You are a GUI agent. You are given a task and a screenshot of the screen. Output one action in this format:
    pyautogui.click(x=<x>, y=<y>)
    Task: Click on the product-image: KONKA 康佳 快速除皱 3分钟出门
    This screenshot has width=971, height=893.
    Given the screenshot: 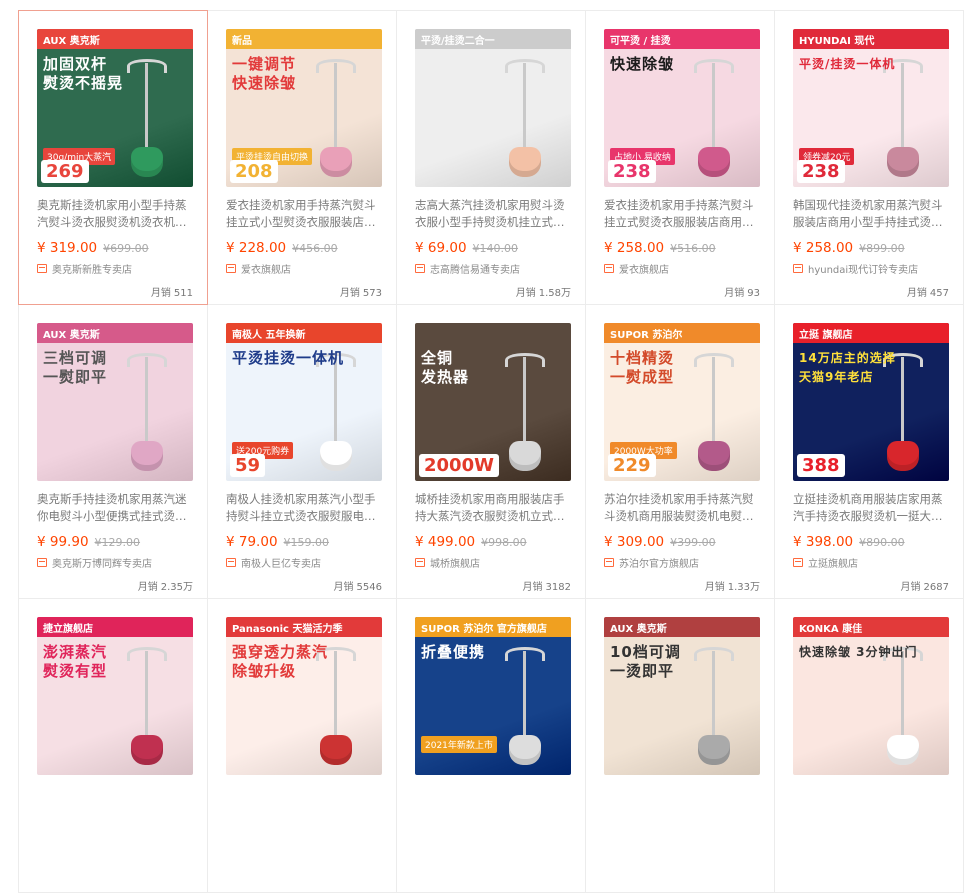 What is the action you would take?
    pyautogui.click(x=871, y=696)
    